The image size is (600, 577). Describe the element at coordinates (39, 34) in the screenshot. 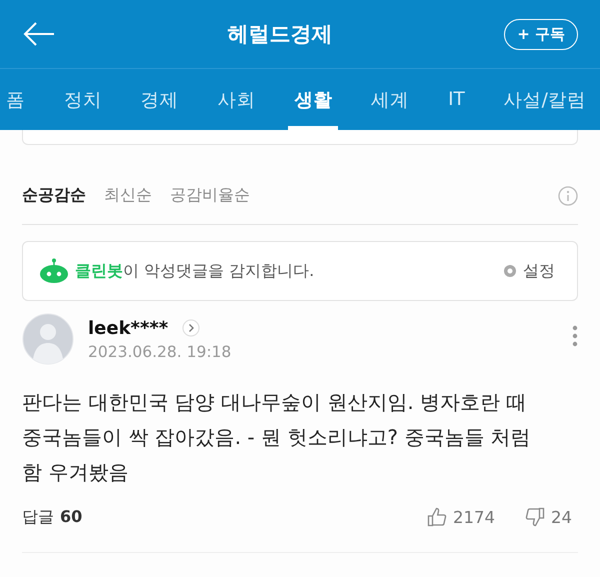

I see `back-icon` at that location.